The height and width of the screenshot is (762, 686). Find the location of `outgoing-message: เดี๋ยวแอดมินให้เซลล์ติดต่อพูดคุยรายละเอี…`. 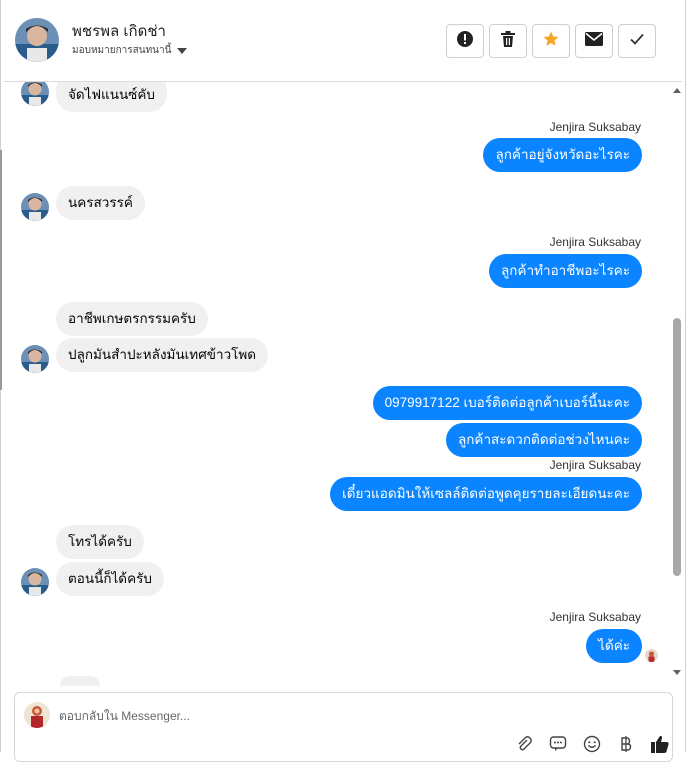

outgoing-message: เดี๋ยวแอดมินให้เซลล์ติดต่อพูดคุยรายละเอี… is located at coordinates (486, 494).